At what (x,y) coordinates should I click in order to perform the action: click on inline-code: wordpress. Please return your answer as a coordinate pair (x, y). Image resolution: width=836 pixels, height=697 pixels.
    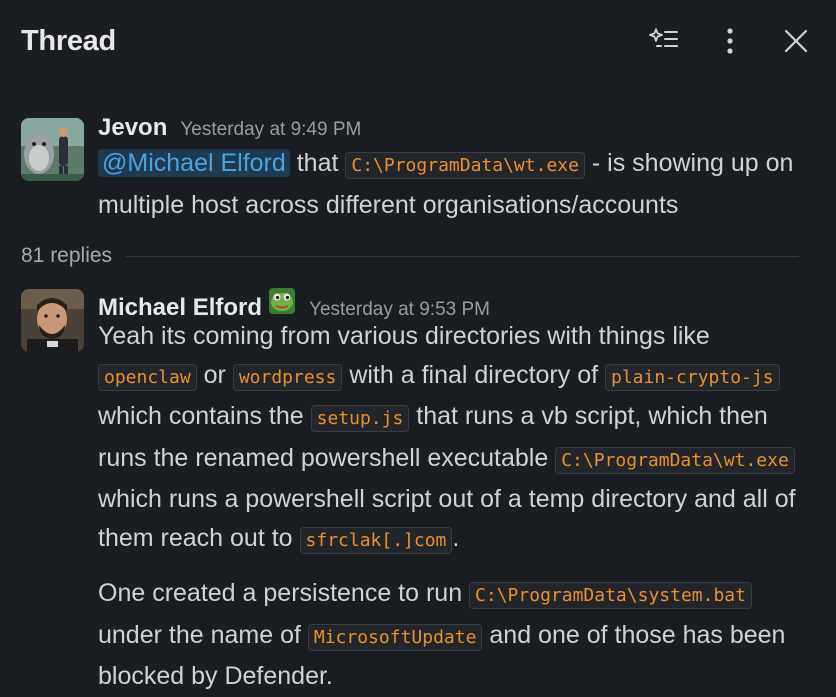
    Looking at the image, I should click on (287, 377).